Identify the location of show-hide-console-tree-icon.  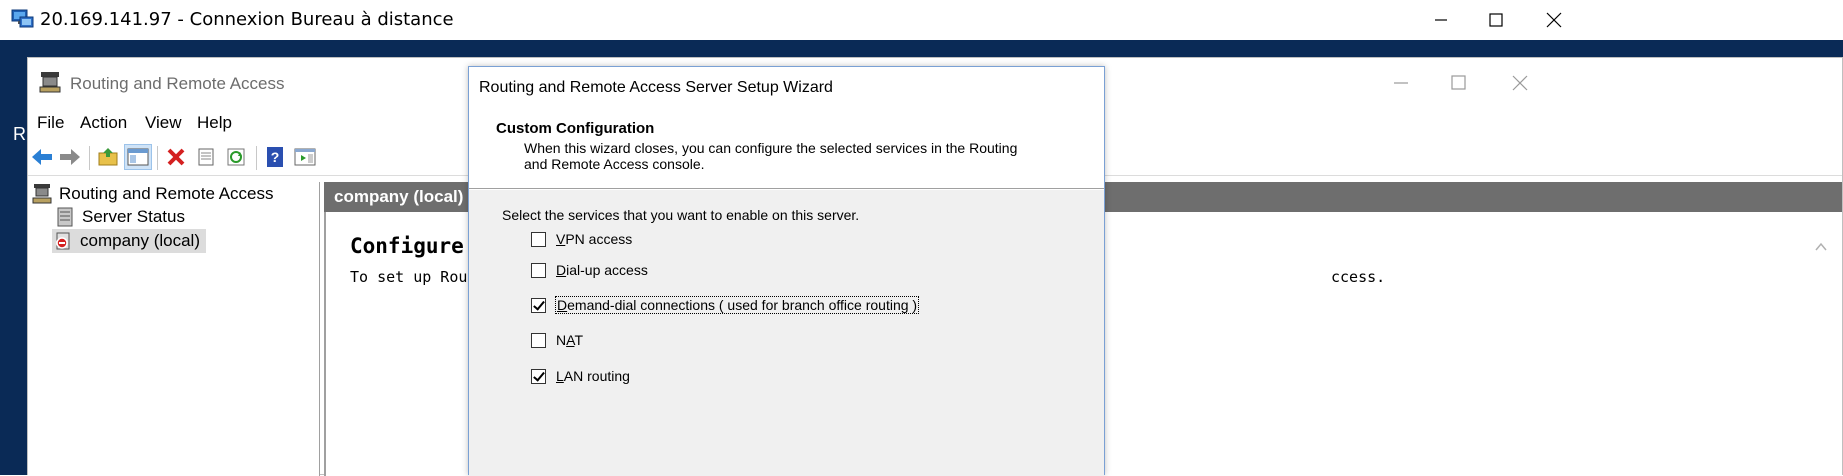
(138, 157).